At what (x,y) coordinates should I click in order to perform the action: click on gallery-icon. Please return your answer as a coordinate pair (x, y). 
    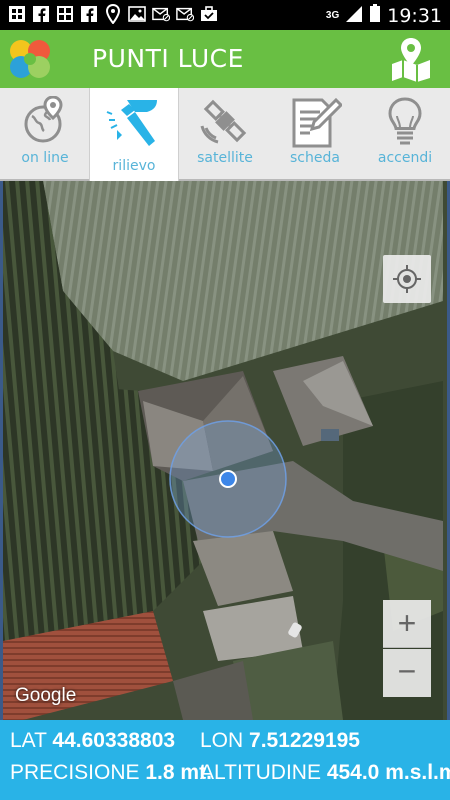
    Looking at the image, I should click on (65, 14).